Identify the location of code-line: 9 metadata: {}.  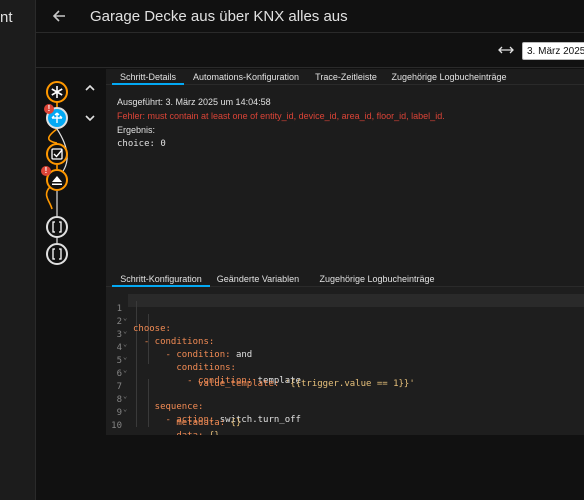
(345, 413).